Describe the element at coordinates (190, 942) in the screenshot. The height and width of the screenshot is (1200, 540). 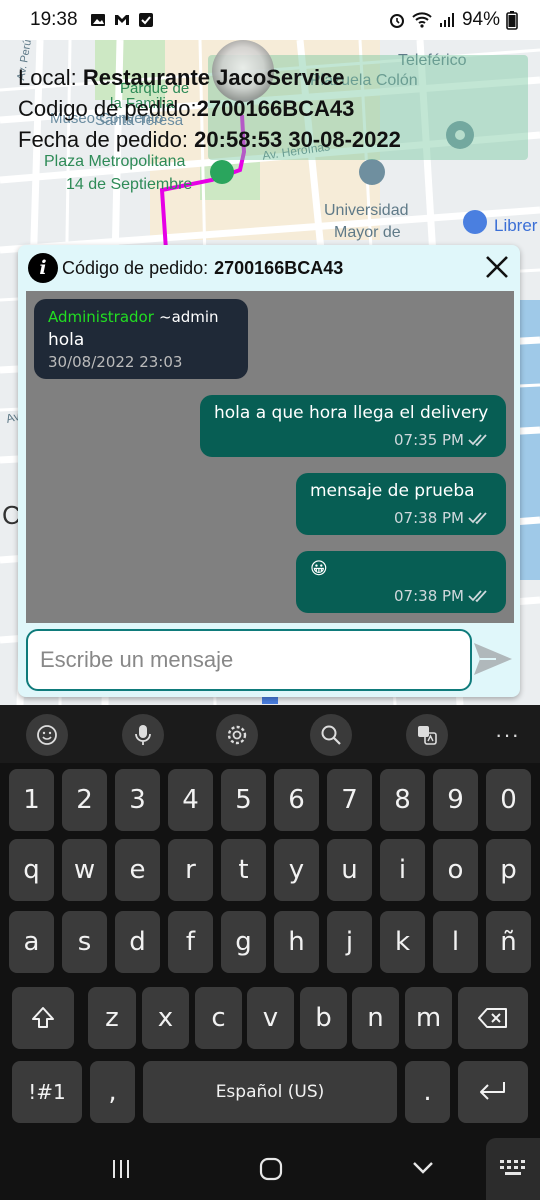
I see `key-f: f` at that location.